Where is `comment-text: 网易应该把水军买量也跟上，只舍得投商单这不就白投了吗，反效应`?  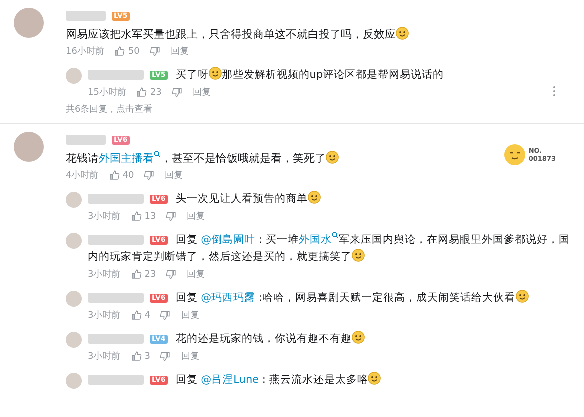 comment-text: 网易应该把水军买量也跟上，只舍得投商单这不就白投了吗，反效应 is located at coordinates (283, 35).